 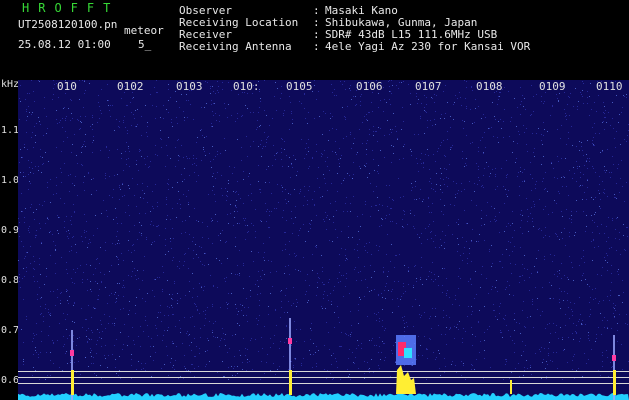 I want to click on x-tick-label: 0110, so click(x=609, y=86).